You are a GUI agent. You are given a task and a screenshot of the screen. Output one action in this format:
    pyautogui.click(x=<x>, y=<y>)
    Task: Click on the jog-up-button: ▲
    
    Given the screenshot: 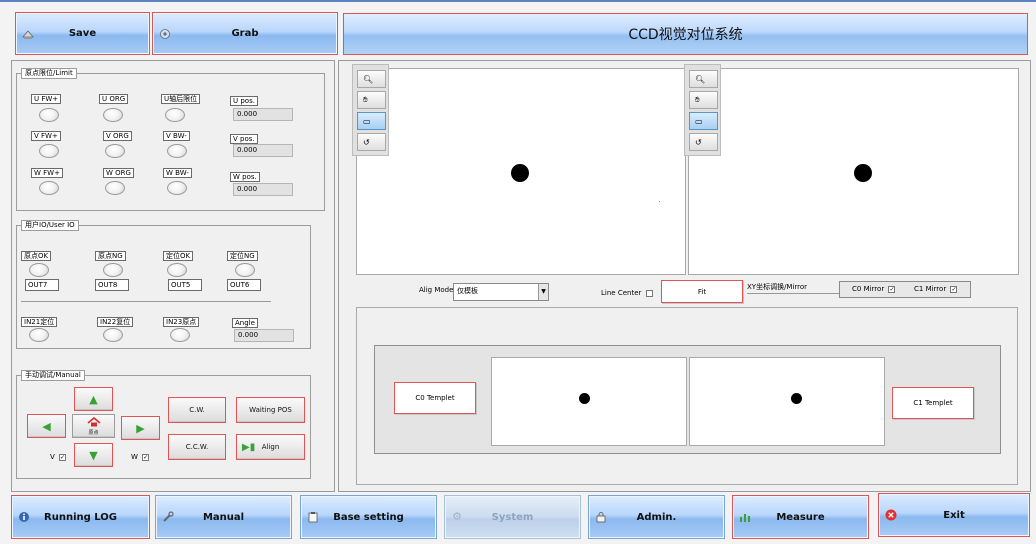 What is the action you would take?
    pyautogui.click(x=93, y=399)
    